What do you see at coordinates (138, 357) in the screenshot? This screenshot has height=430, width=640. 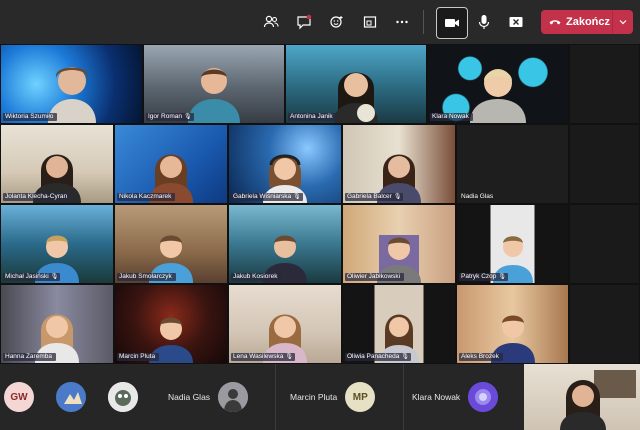 I see `tile-name: Marcin Pluta` at bounding box center [138, 357].